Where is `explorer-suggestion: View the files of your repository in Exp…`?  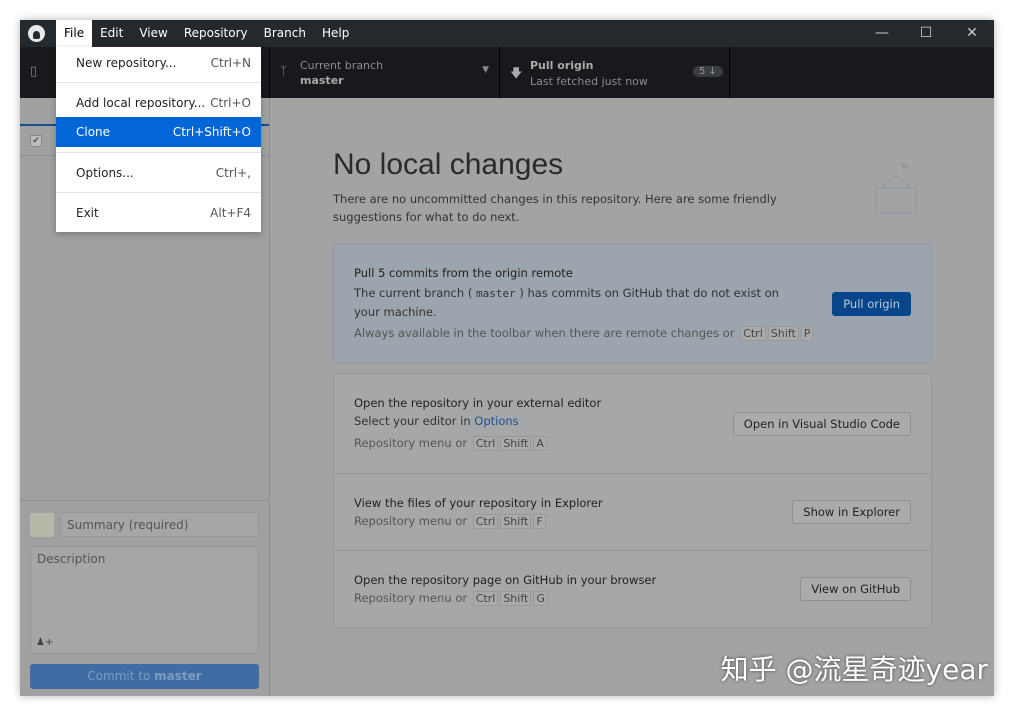 explorer-suggestion: View the files of your repository in Exp… is located at coordinates (632, 511).